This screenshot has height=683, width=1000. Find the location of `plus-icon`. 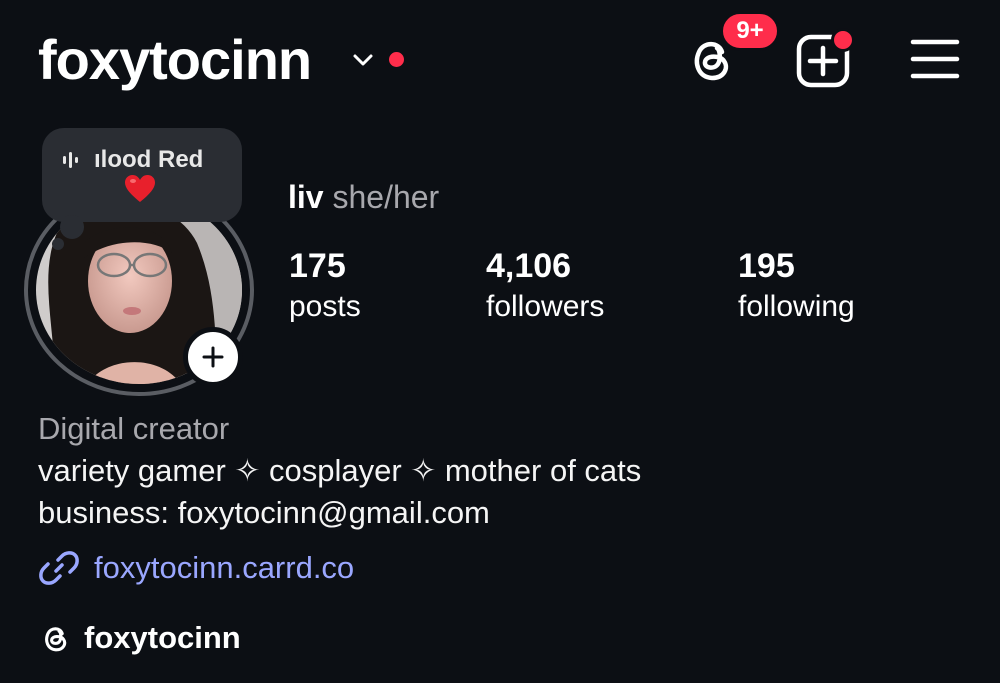

plus-icon is located at coordinates (213, 357).